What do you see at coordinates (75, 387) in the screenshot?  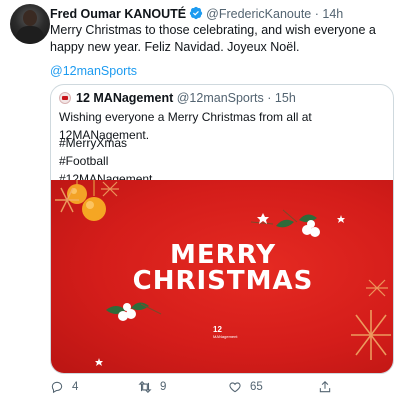 I see `reply-count: 4` at bounding box center [75, 387].